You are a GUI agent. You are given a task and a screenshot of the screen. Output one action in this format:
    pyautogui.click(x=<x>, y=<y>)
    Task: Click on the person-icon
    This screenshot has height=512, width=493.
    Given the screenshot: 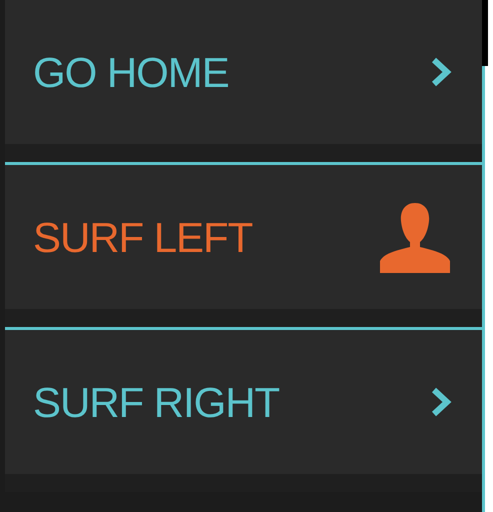 What is the action you would take?
    pyautogui.click(x=415, y=237)
    